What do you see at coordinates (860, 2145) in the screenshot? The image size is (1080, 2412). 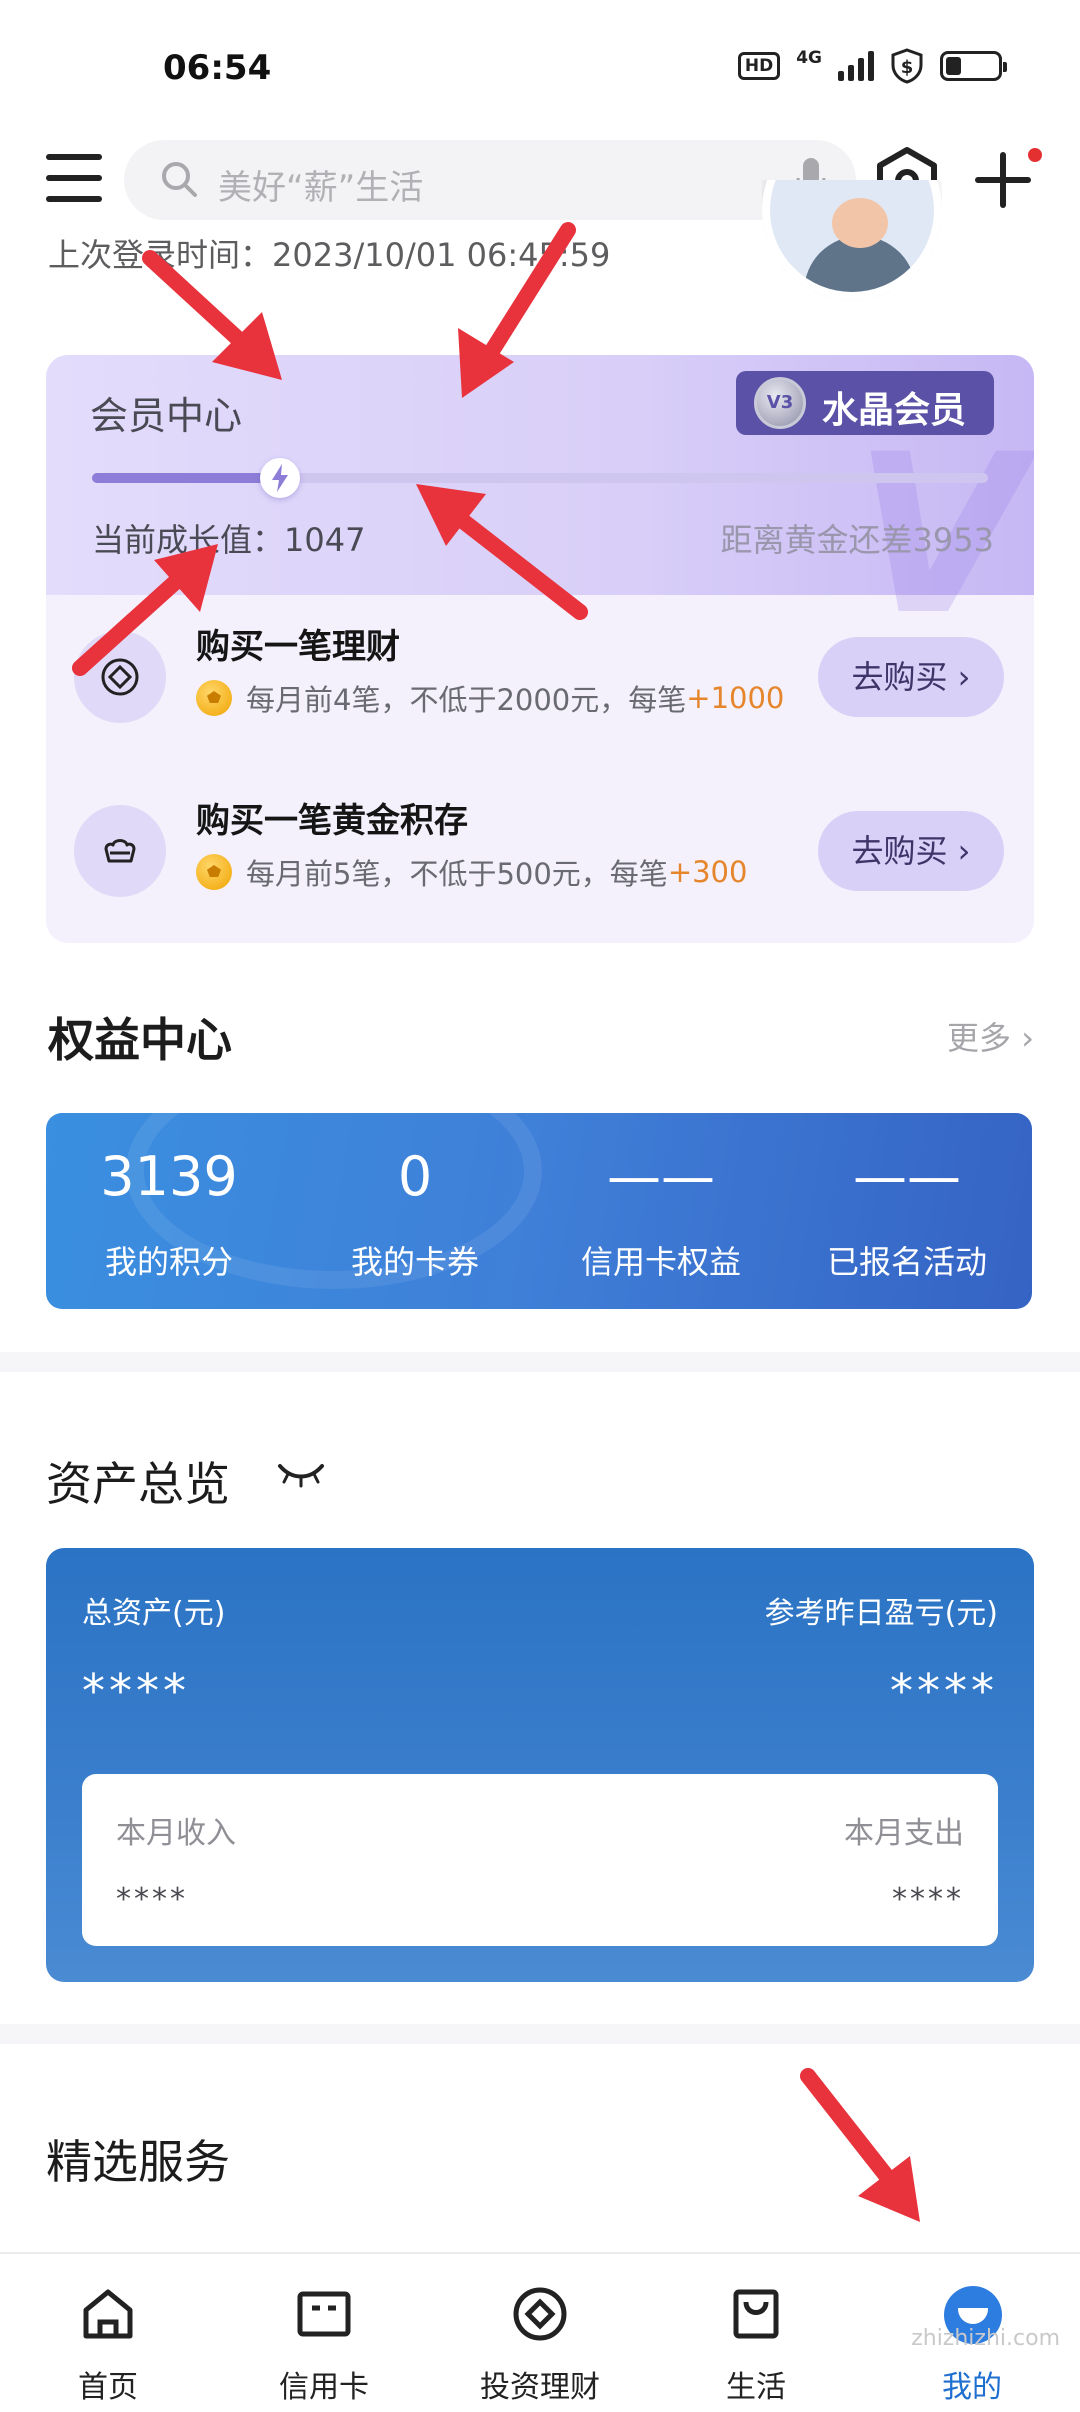 I see `red-arrow-icon` at bounding box center [860, 2145].